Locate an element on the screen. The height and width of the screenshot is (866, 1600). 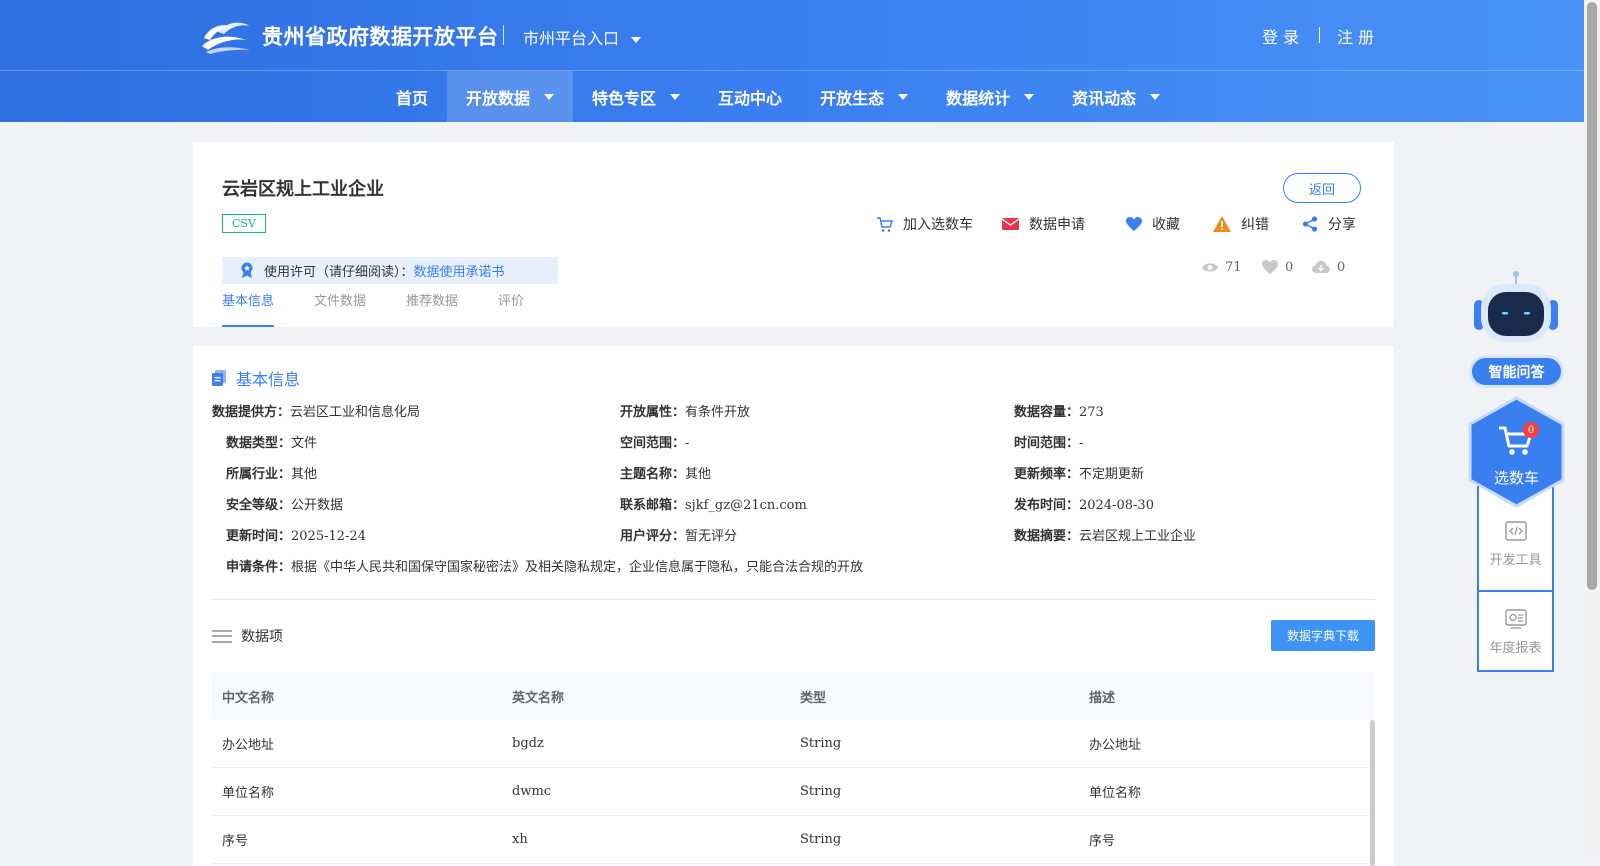
format-badge: CSV is located at coordinates (244, 223).